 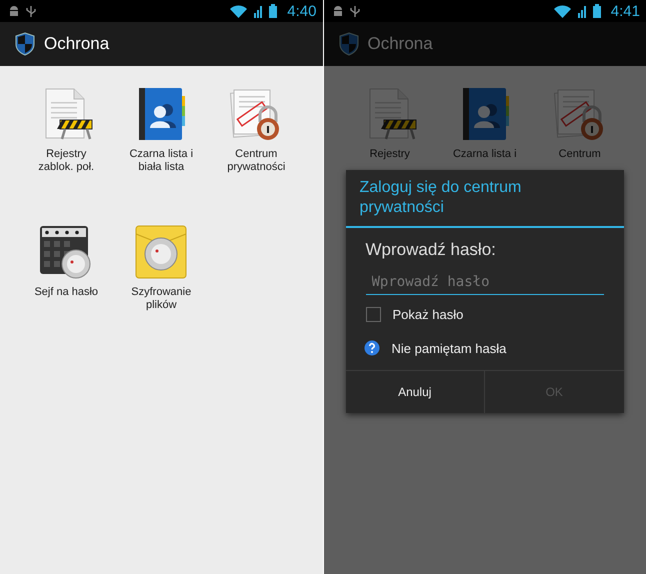 What do you see at coordinates (161, 252) in the screenshot?
I see `envelope-dial-icon` at bounding box center [161, 252].